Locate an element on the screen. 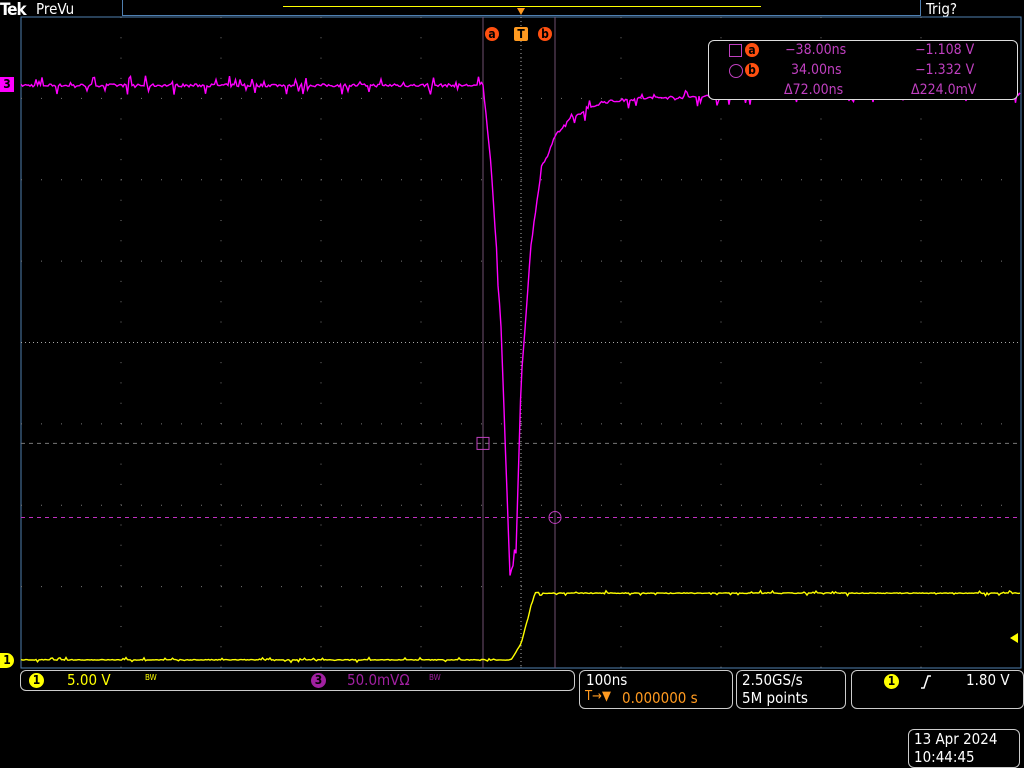 Image resolution: width=1024 pixels, height=768 pixels. sample-rate: 2.50GS/s is located at coordinates (772, 680).